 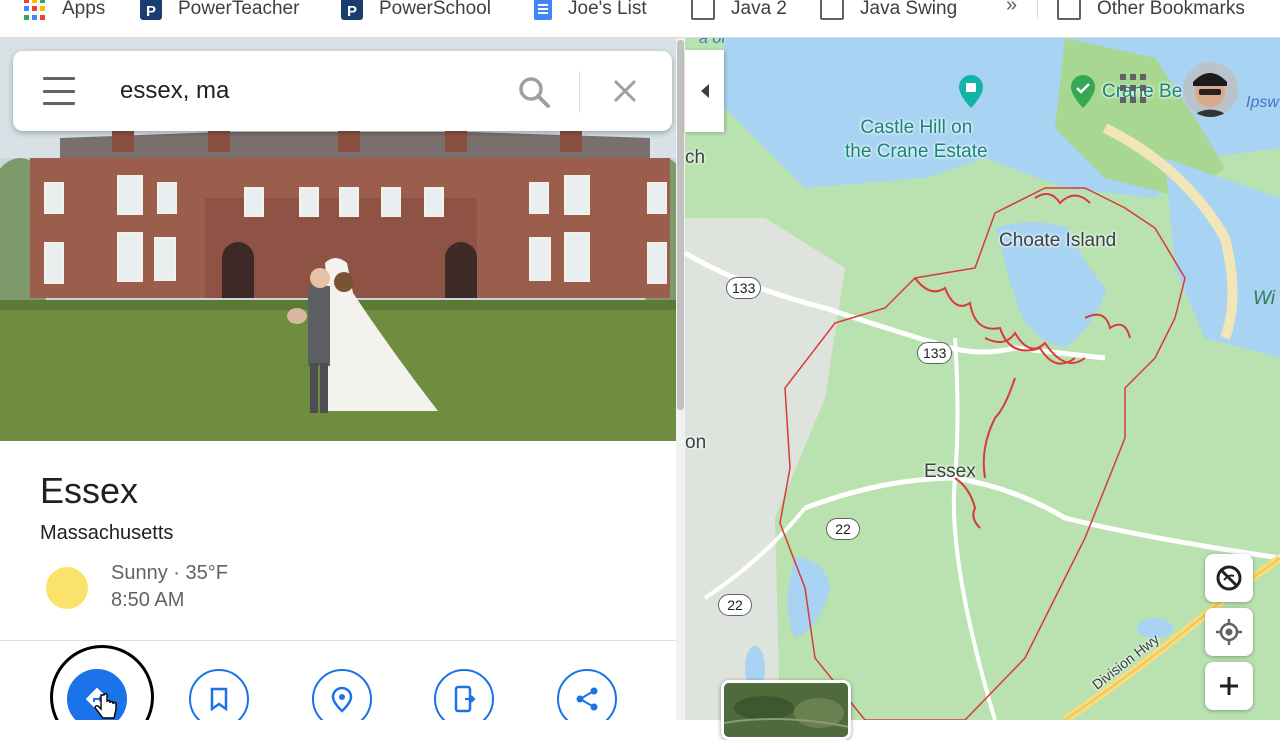 What do you see at coordinates (909, 9) in the screenshot?
I see `bookmark-label: Java Swing` at bounding box center [909, 9].